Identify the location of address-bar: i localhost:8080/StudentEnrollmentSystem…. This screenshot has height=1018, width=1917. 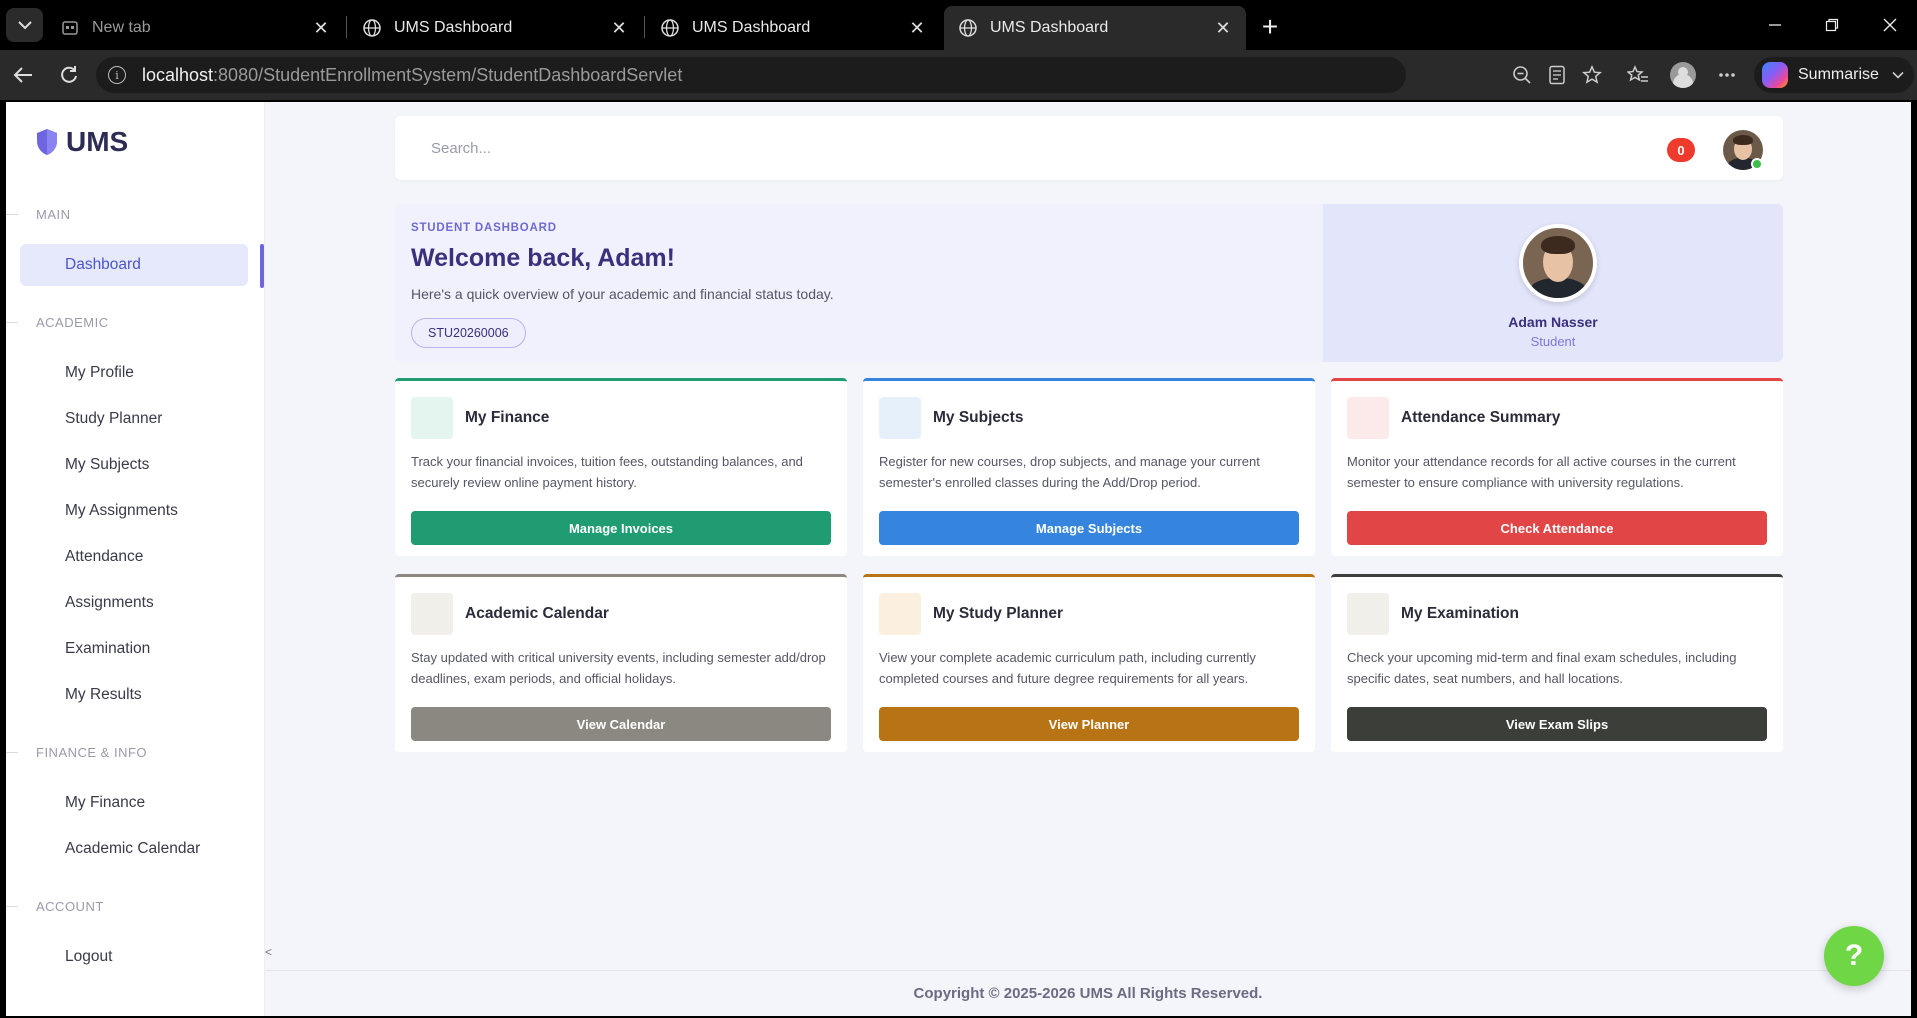
(751, 75).